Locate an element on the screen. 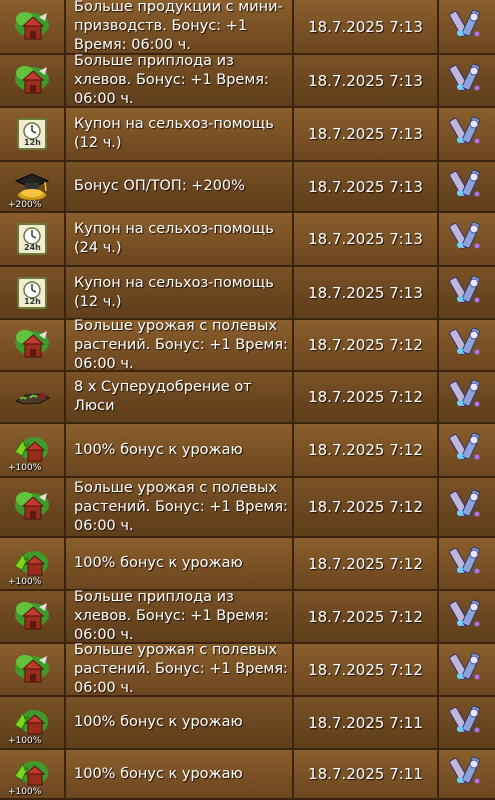  fertilizer-icon is located at coordinates (32, 397).